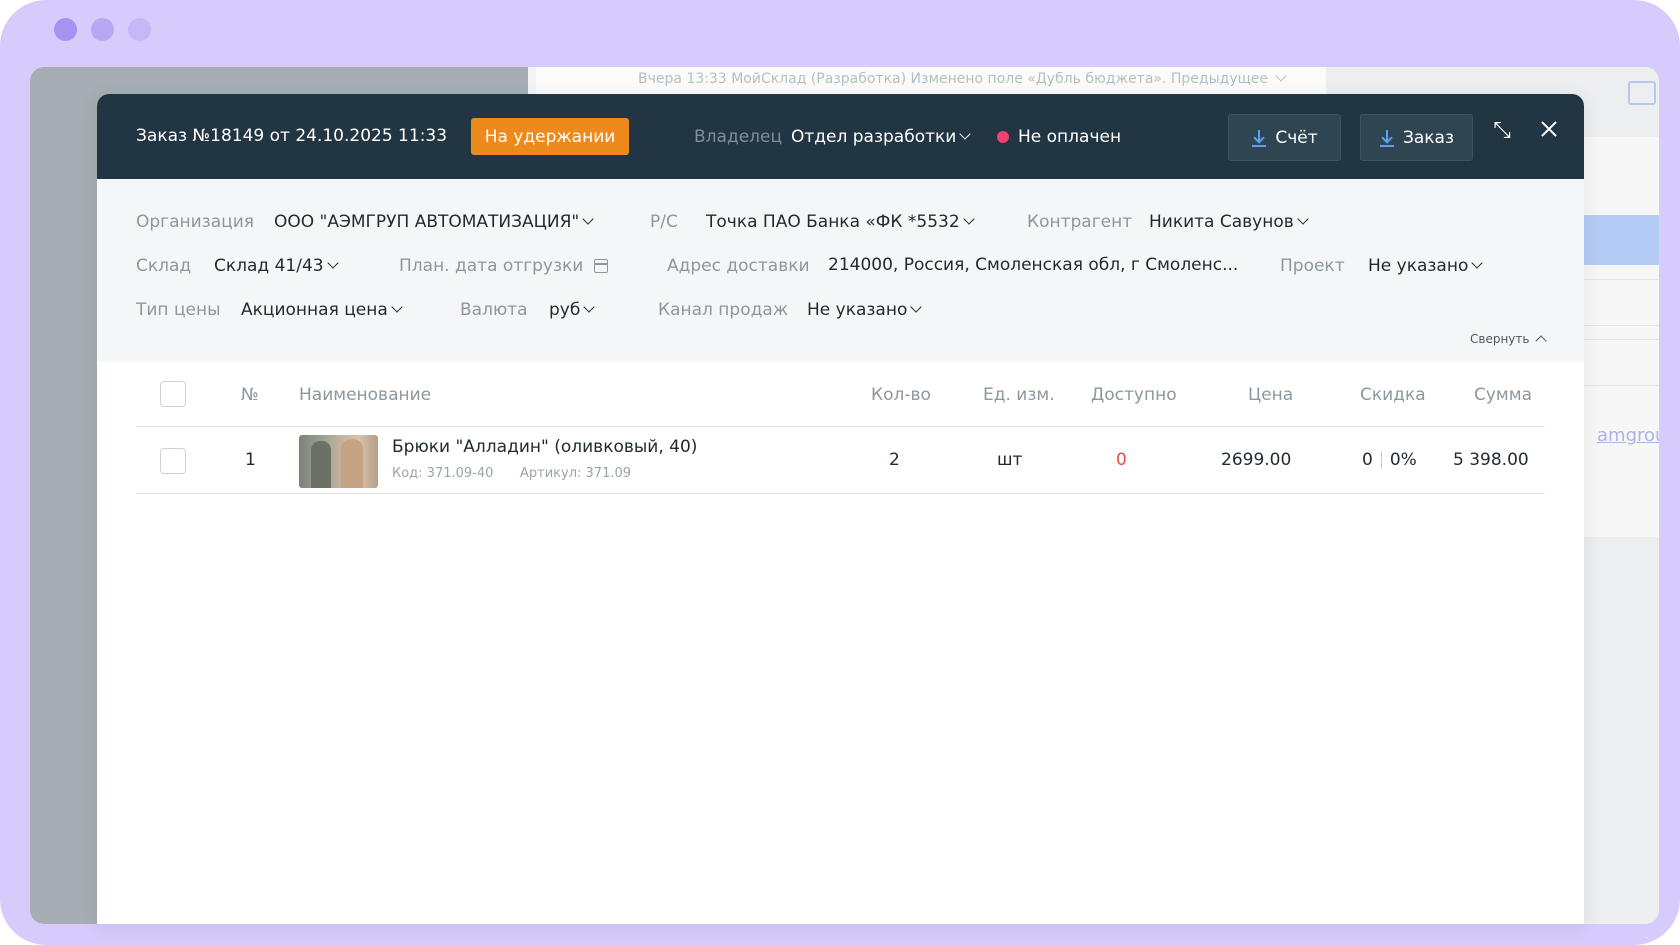  I want to click on sales-channel-select: Не указано, so click(864, 310).